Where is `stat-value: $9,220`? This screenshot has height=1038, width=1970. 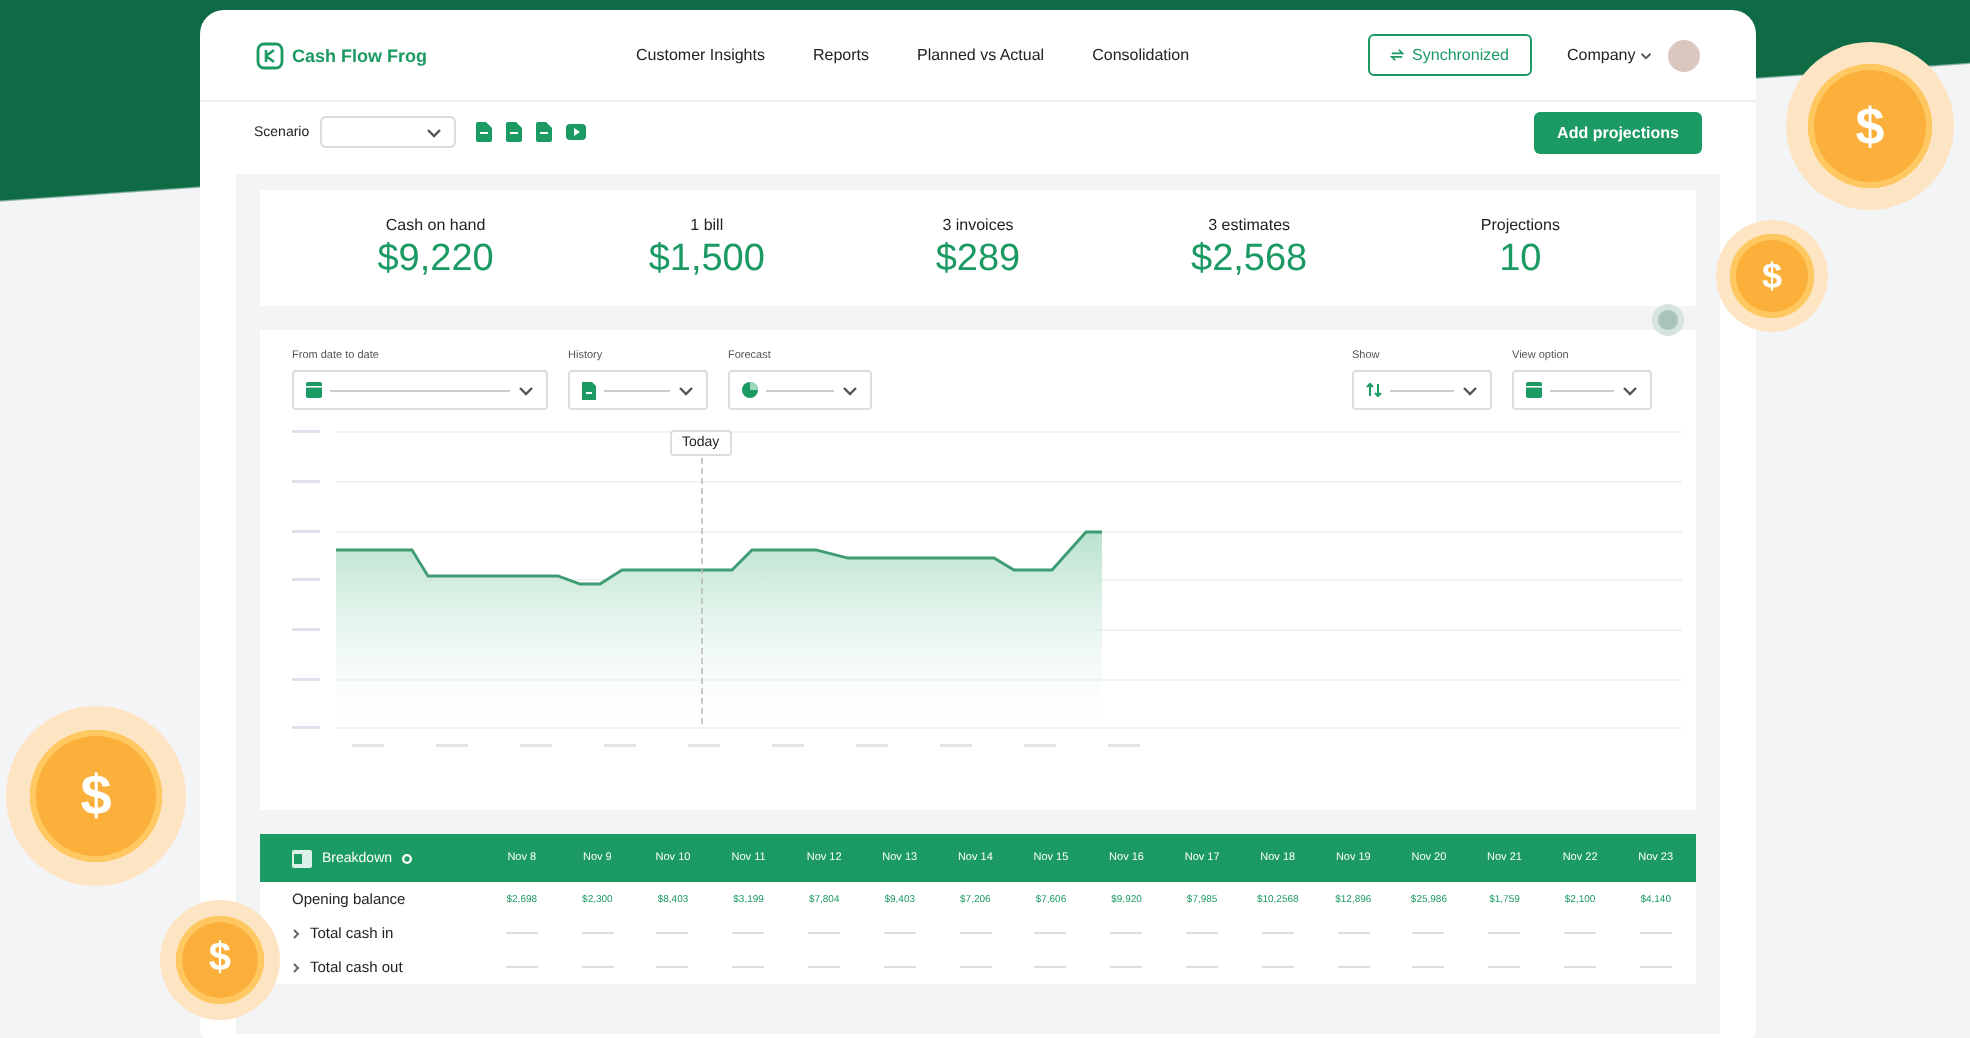 stat-value: $9,220 is located at coordinates (435, 259).